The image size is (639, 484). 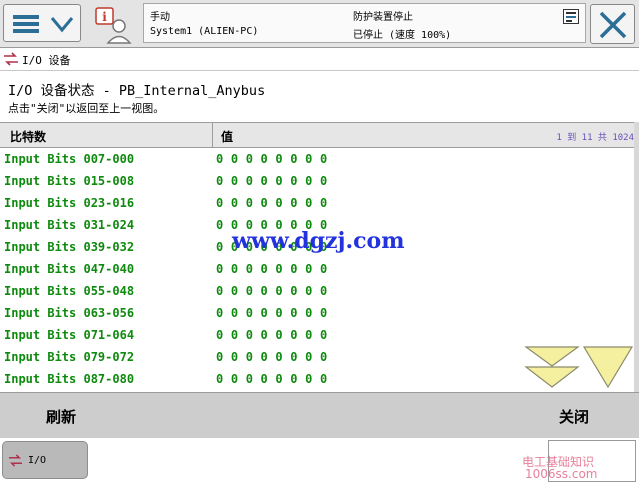 I want to click on svg-text: i, so click(x=104, y=17).